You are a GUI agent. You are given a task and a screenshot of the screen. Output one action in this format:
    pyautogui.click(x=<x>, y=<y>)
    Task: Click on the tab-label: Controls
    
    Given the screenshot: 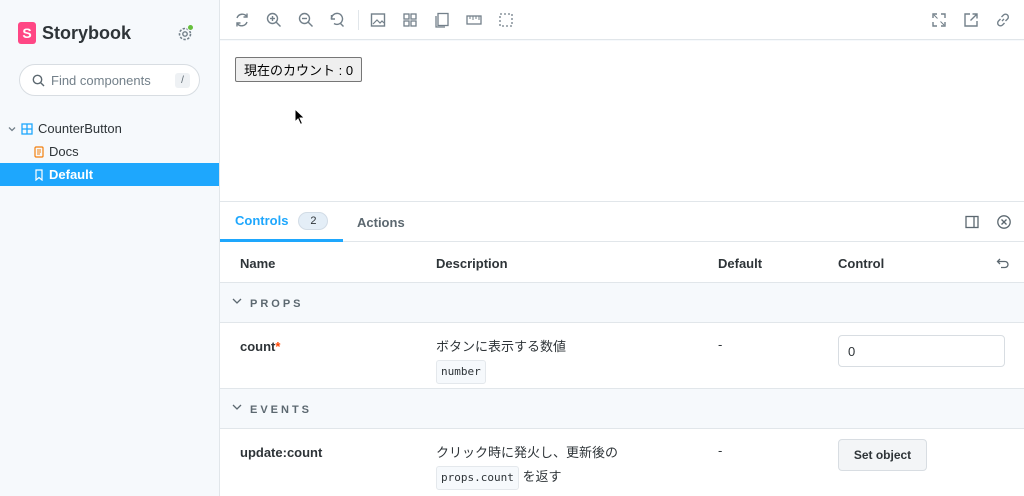 What is the action you would take?
    pyautogui.click(x=262, y=220)
    